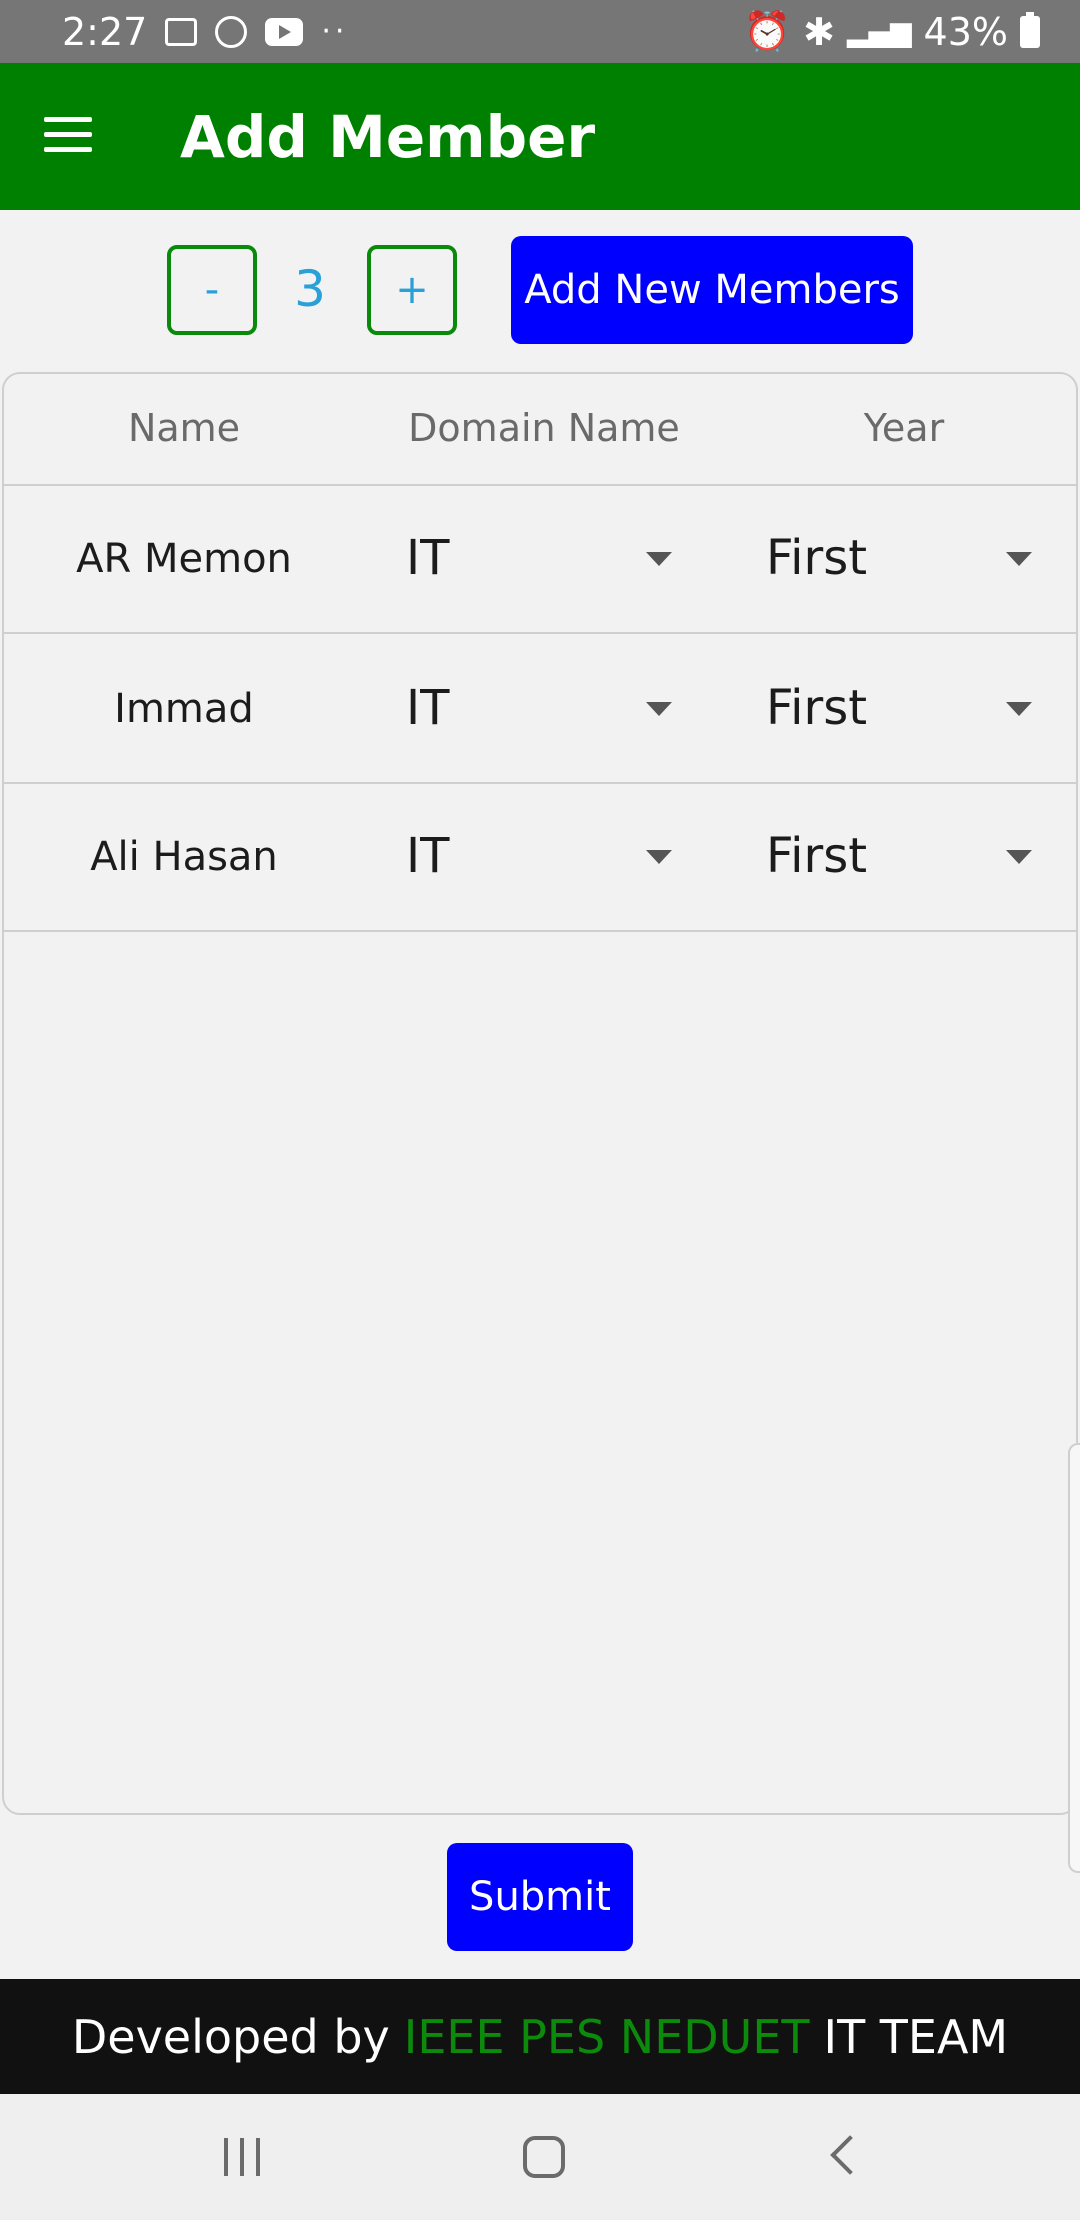 This screenshot has height=2220, width=1080. I want to click on column-header-name: Name, so click(184, 428).